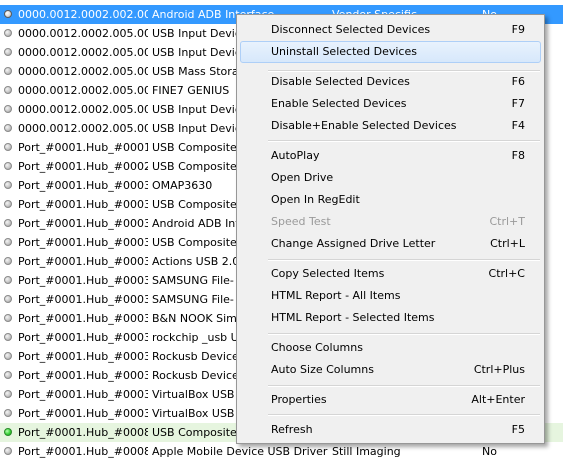  I want to click on menu-item-enable: Enable Selected Devices F7, so click(390, 104).